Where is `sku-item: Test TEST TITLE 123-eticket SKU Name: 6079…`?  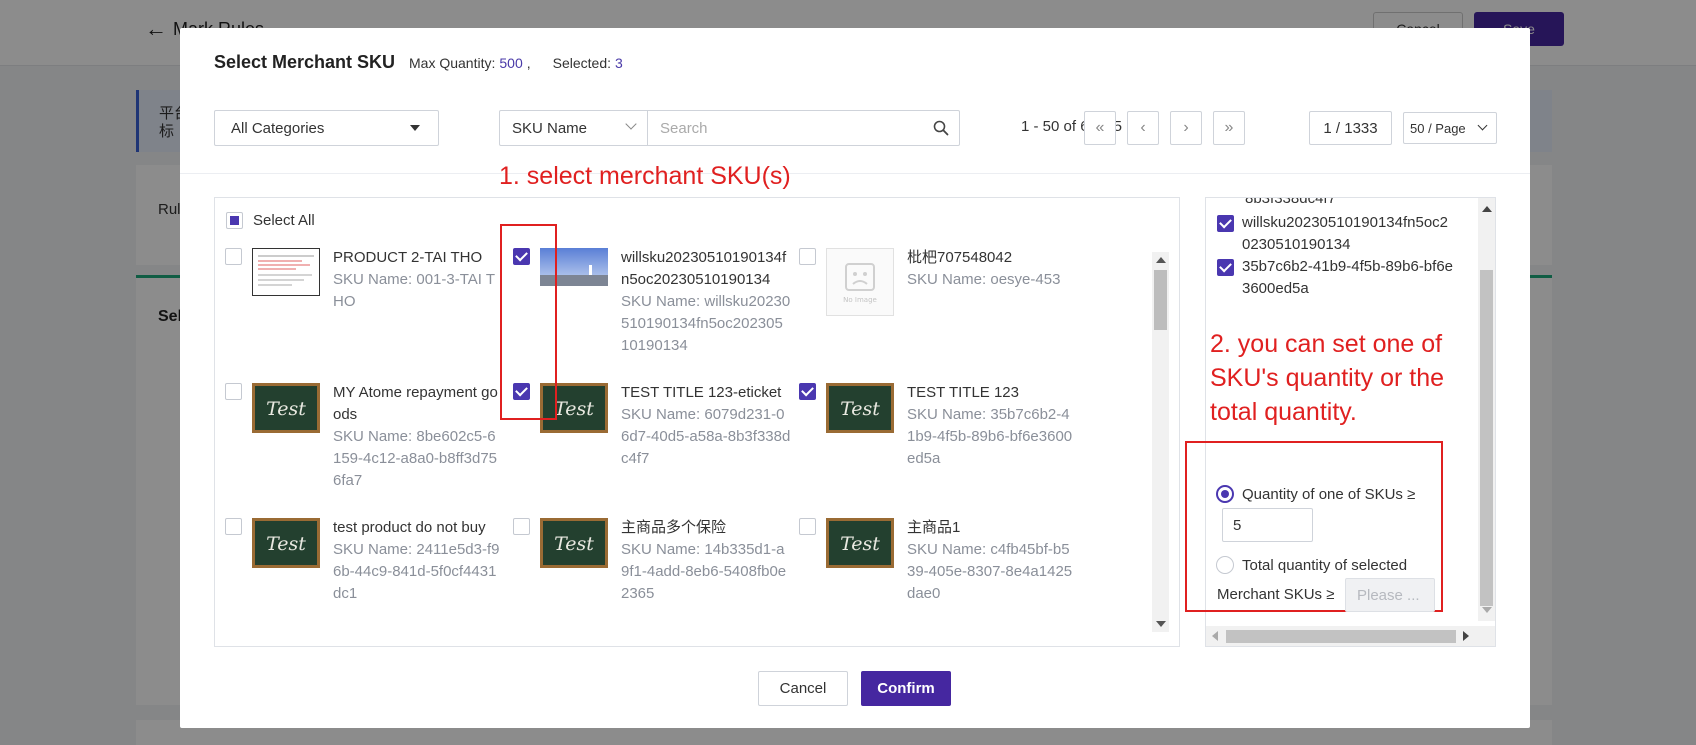 sku-item: Test TEST TITLE 123-eticket SKU Name: 6079… is located at coordinates (663, 448).